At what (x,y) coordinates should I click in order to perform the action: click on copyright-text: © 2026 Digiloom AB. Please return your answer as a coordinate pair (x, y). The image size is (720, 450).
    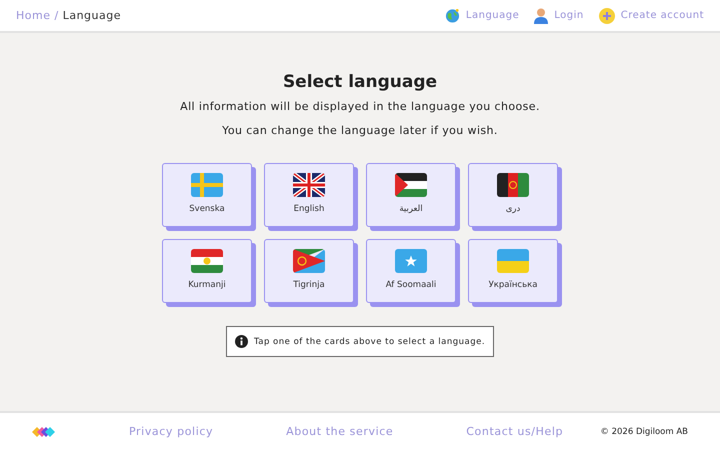
    Looking at the image, I should click on (644, 431).